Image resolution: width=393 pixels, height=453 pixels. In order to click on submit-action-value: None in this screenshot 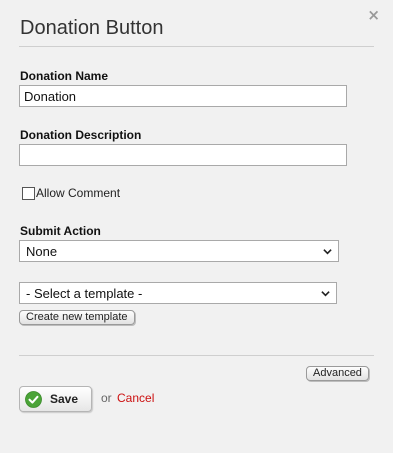, I will do `click(42, 251)`.